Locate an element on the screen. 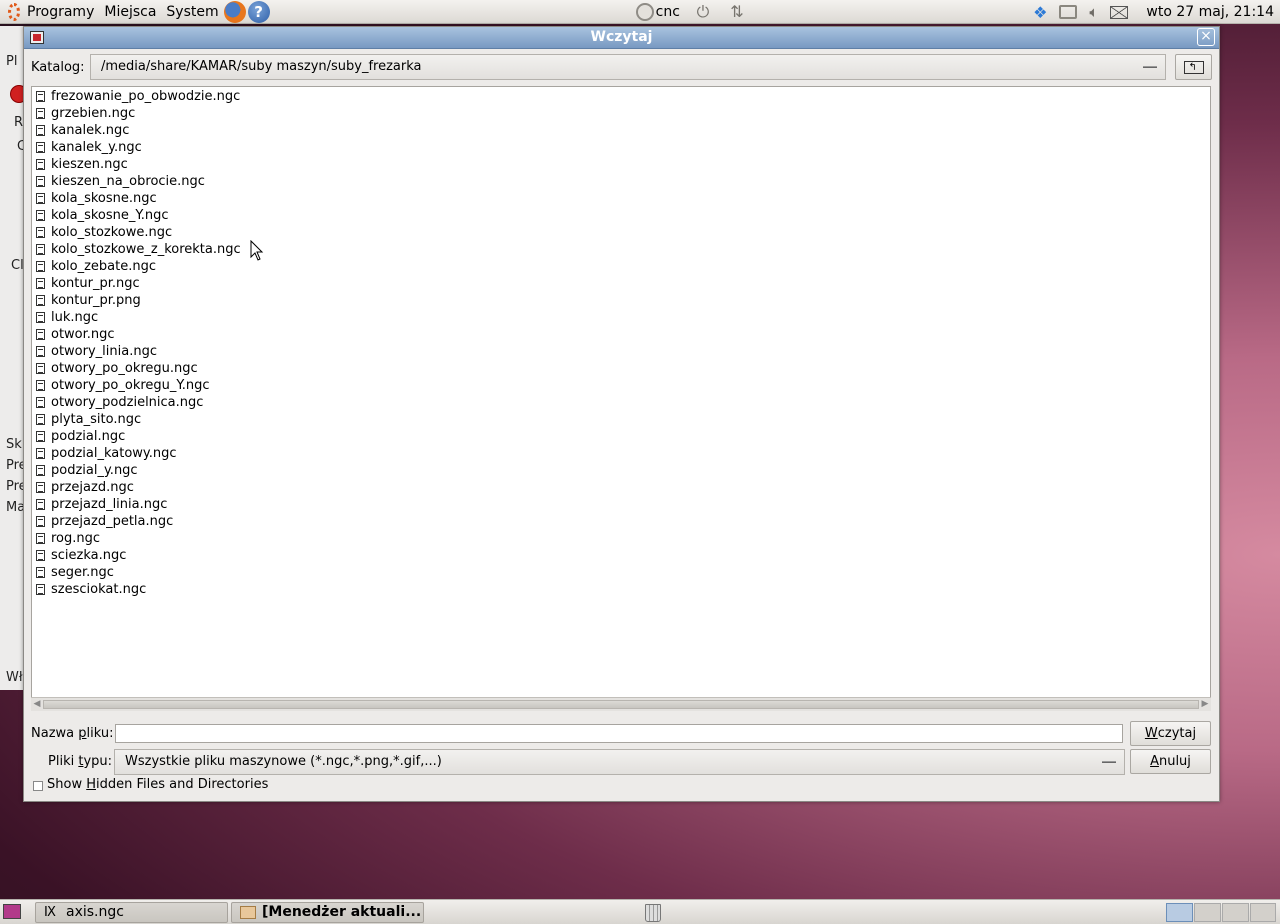 This screenshot has height=924, width=1280. taskbar-item-axis: Ⅸ axis.ngc is located at coordinates (131, 912).